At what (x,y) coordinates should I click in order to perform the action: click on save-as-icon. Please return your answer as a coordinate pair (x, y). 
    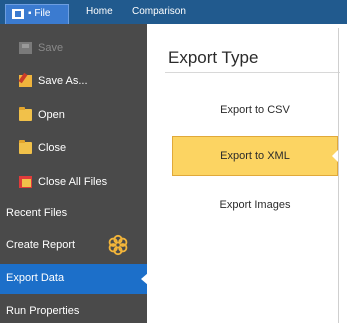
    Looking at the image, I should click on (25, 81).